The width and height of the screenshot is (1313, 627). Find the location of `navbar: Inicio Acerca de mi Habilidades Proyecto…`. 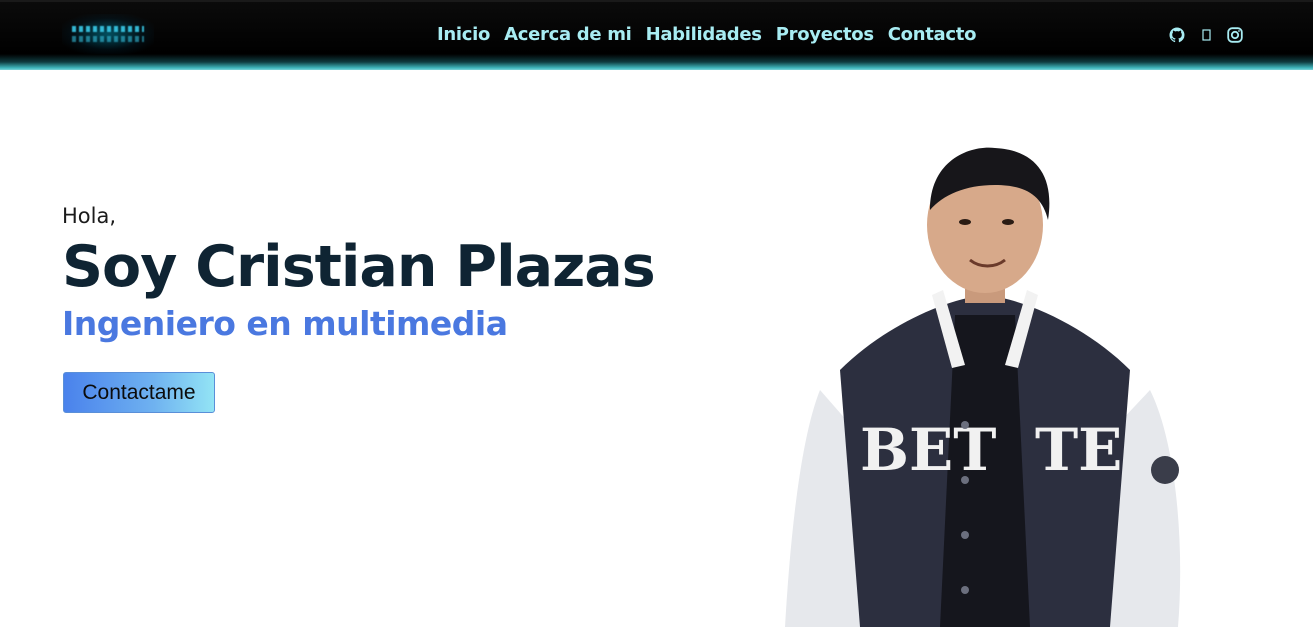

navbar: Inicio Acerca de mi Habilidades Proyecto… is located at coordinates (656, 35).